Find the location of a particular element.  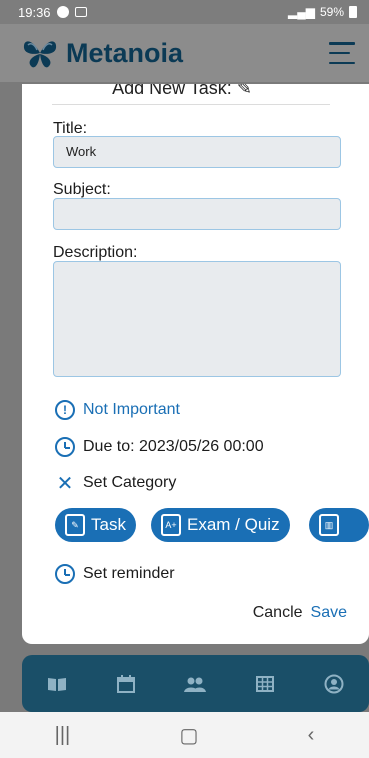

menu-icon is located at coordinates (342, 53).